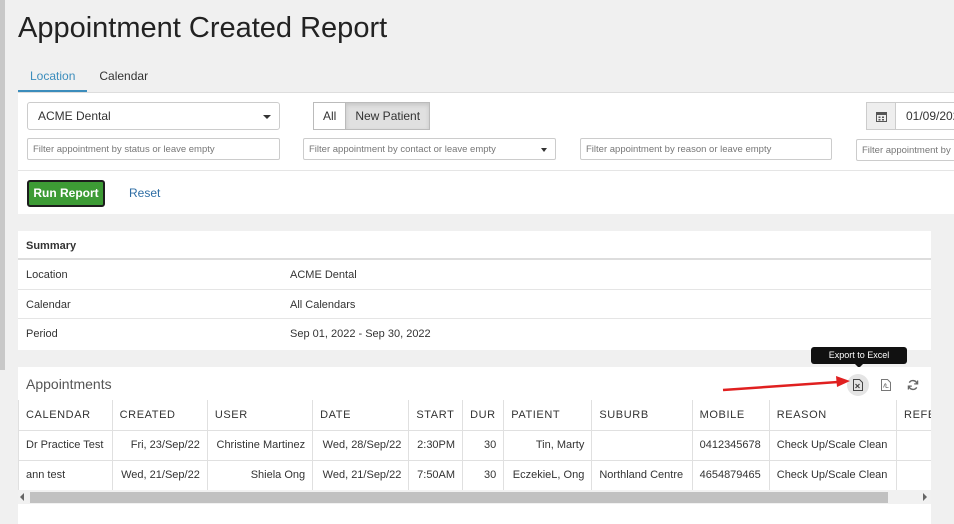 This screenshot has height=524, width=954. I want to click on pdf-export-icon, so click(886, 385).